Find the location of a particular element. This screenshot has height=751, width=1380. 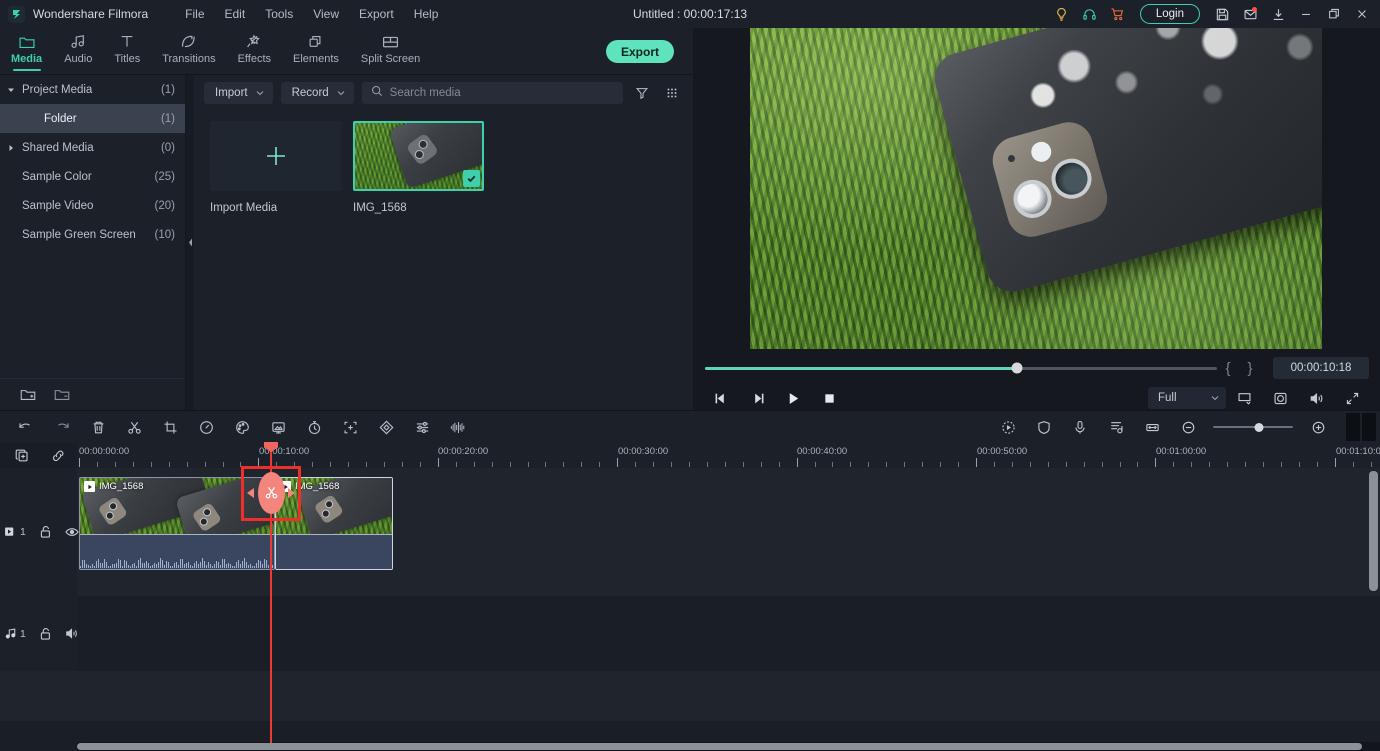

sidebar-item-project-media: Project Media (1) is located at coordinates (92, 89).